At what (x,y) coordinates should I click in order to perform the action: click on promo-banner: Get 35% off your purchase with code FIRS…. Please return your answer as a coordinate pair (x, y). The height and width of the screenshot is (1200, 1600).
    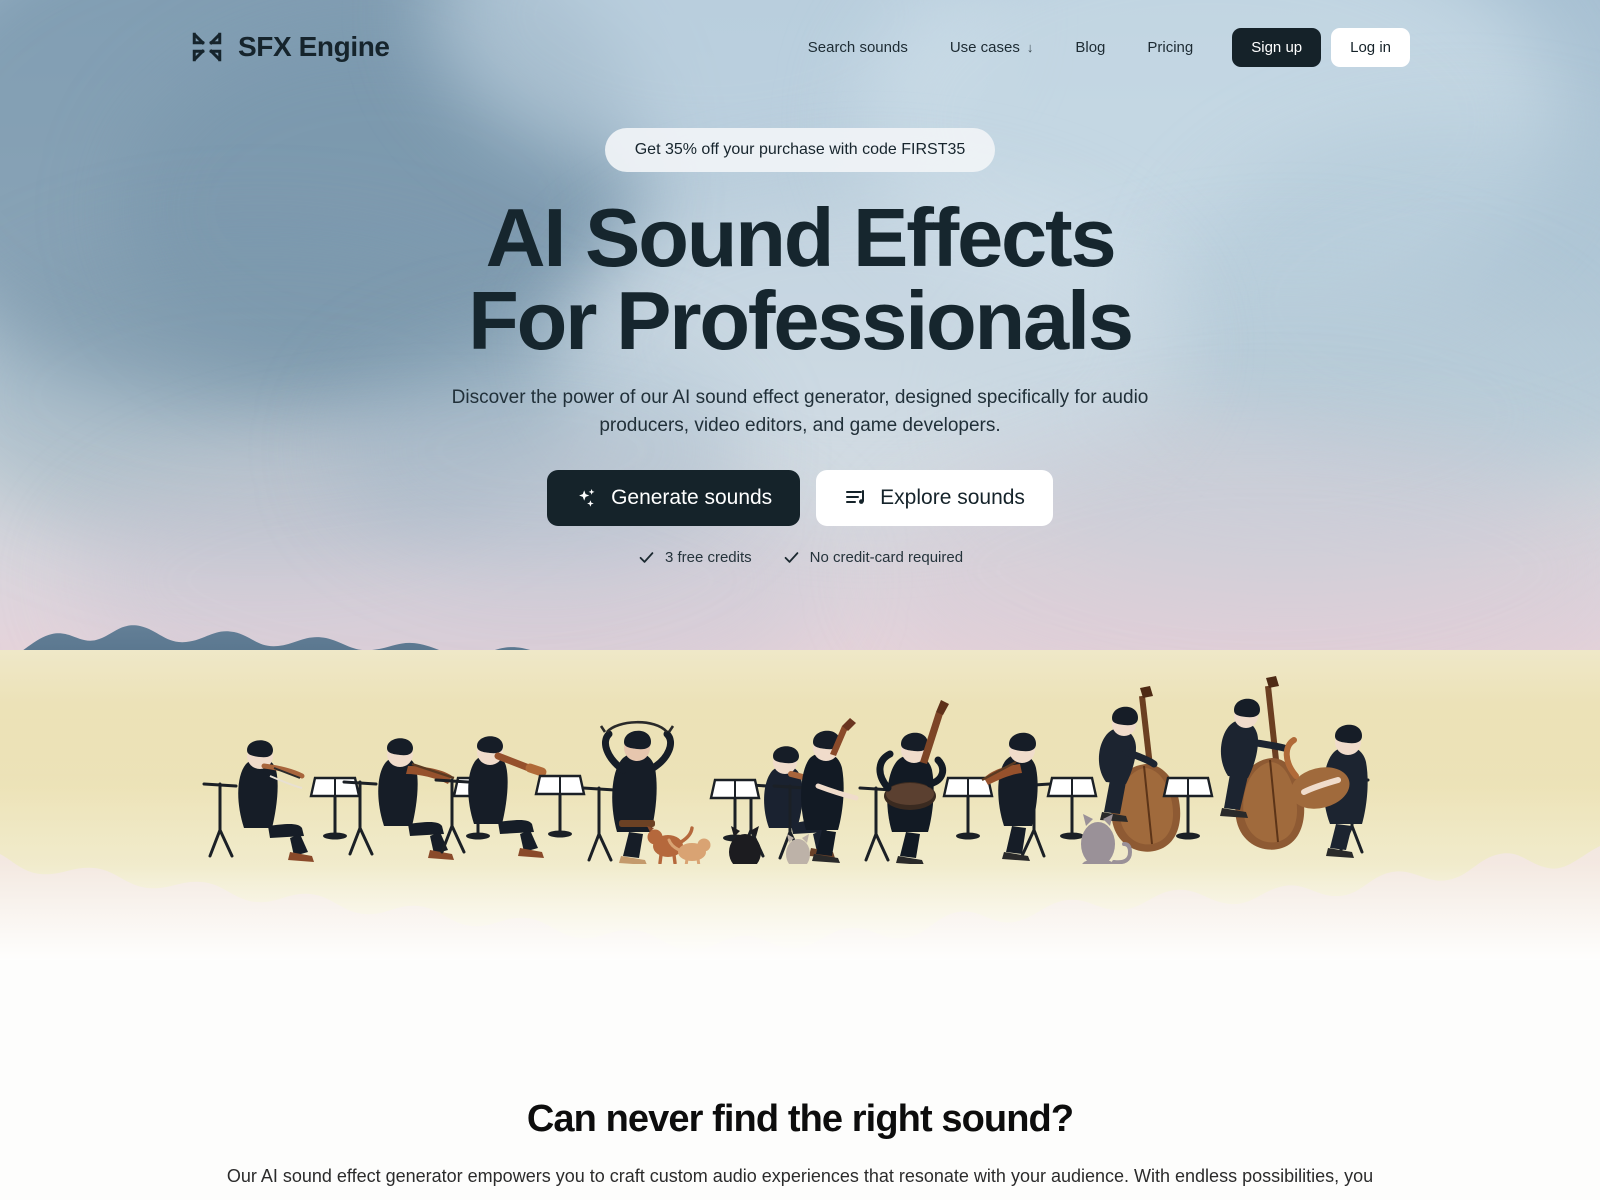
    Looking at the image, I should click on (800, 150).